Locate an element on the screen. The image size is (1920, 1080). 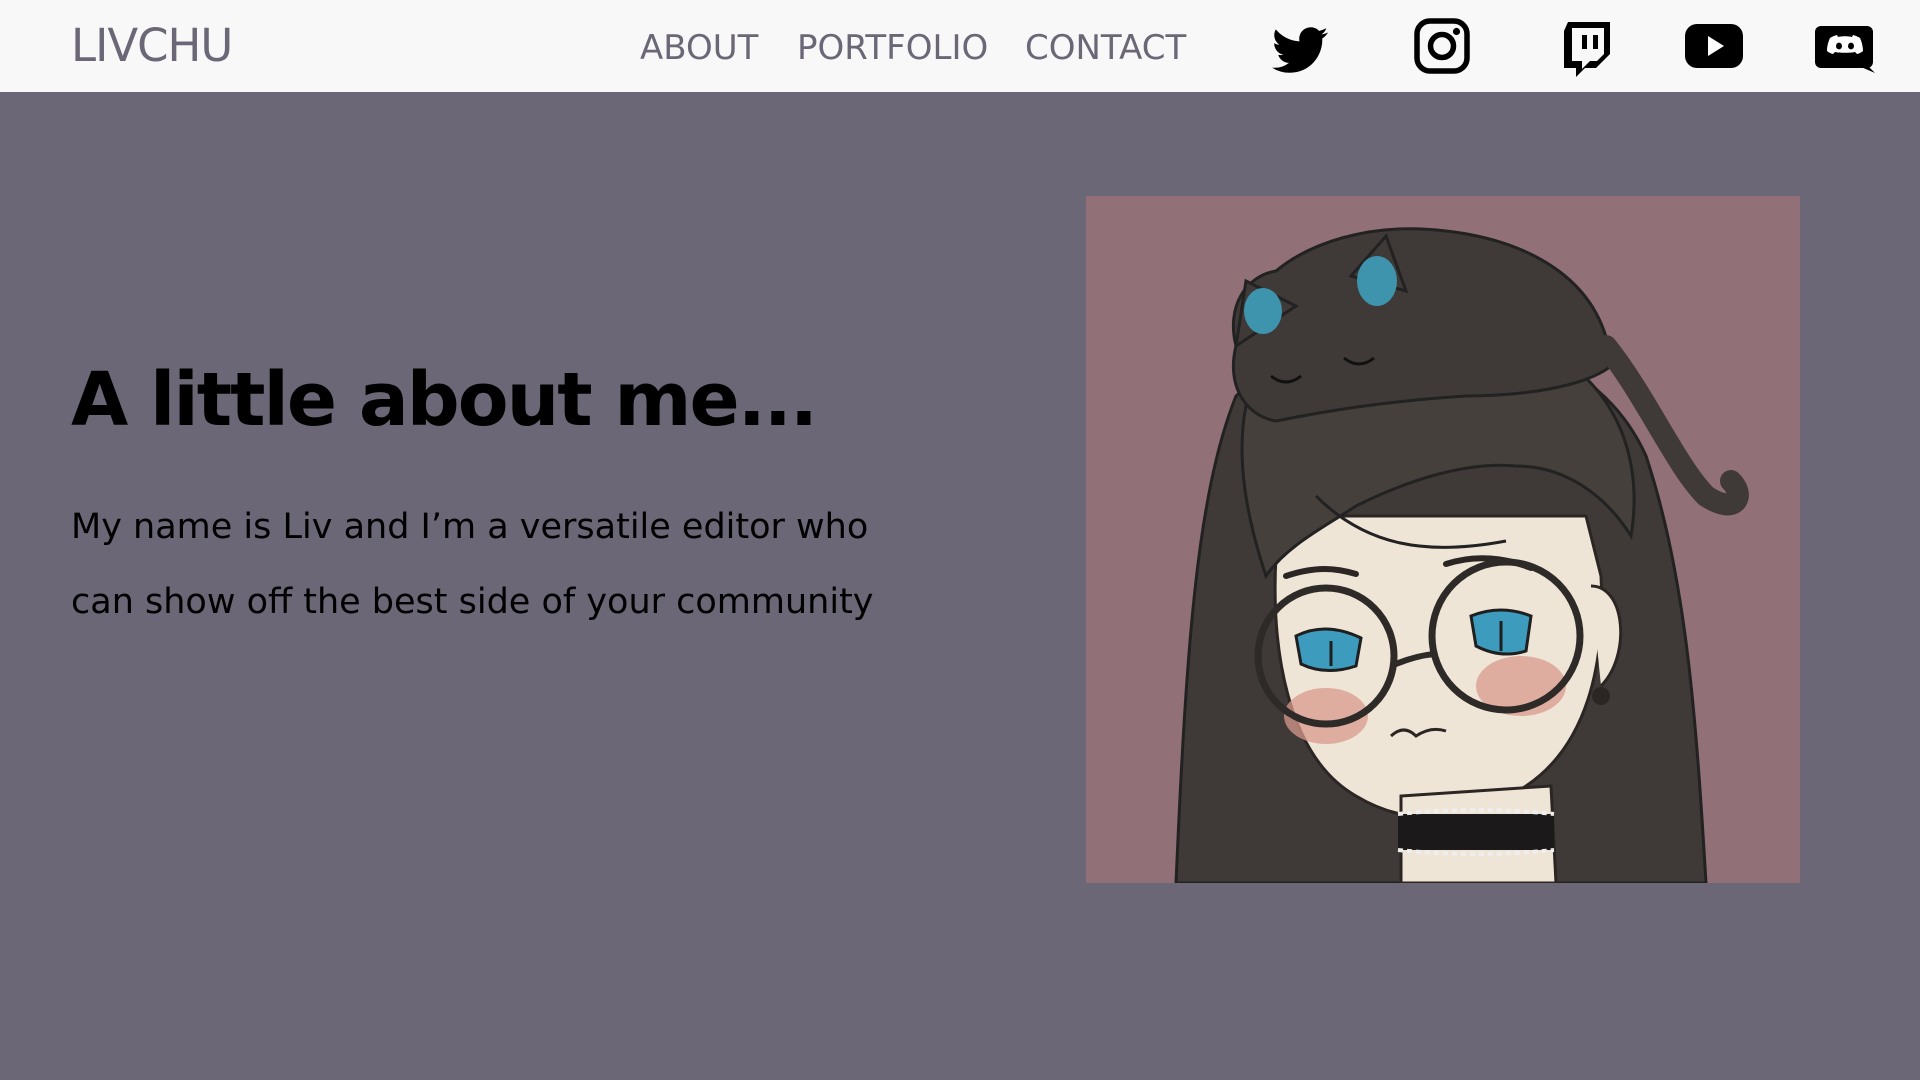
top-navbar: LIVCHU ABOUT PORTFOLIO CONTACT is located at coordinates (960, 46).